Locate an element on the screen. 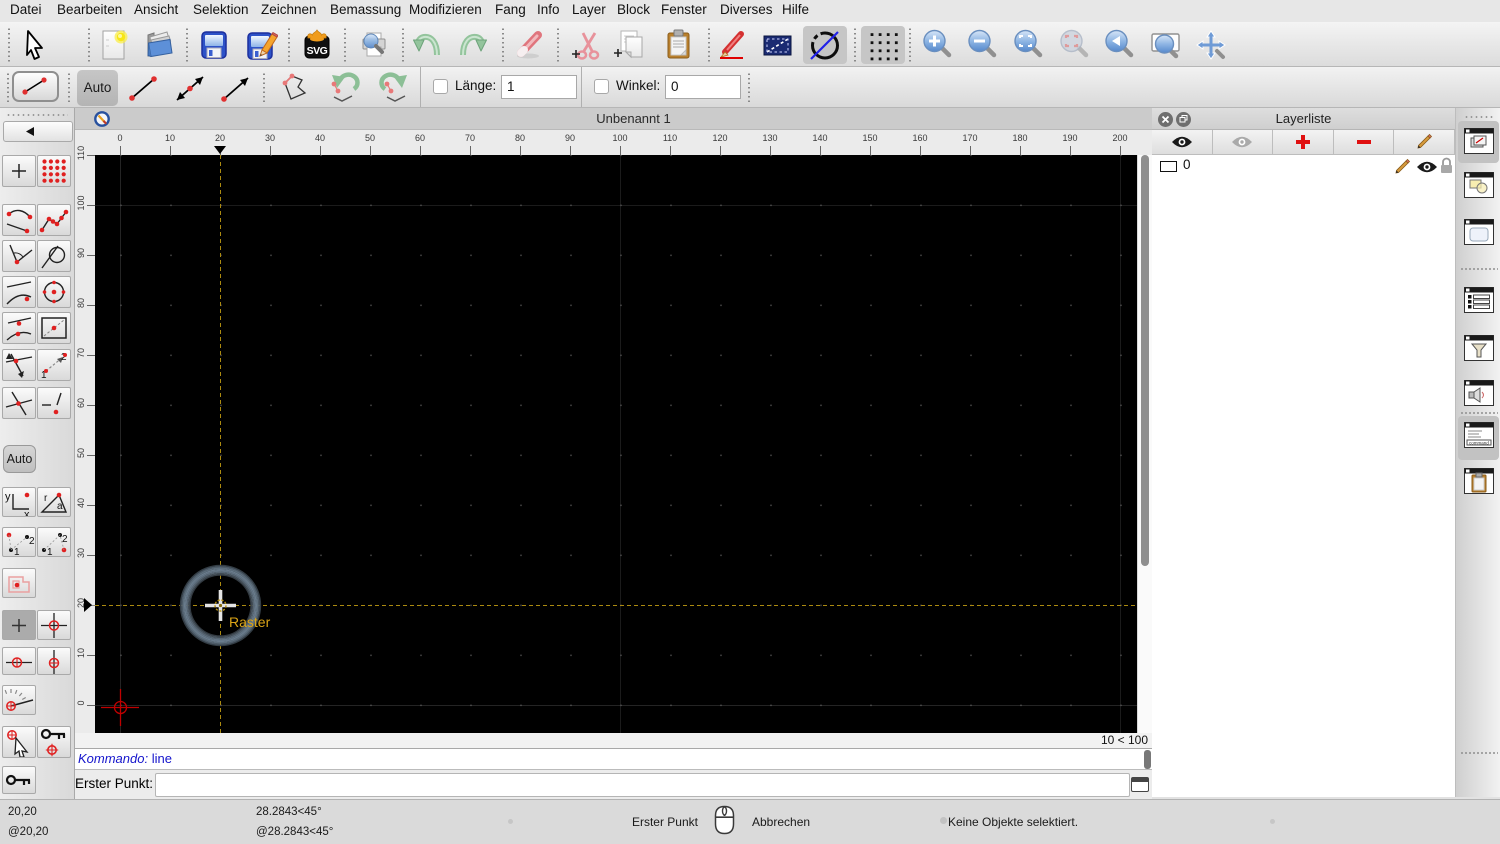 The image size is (1500, 844). svg-text: command is located at coordinates (1479, 443).